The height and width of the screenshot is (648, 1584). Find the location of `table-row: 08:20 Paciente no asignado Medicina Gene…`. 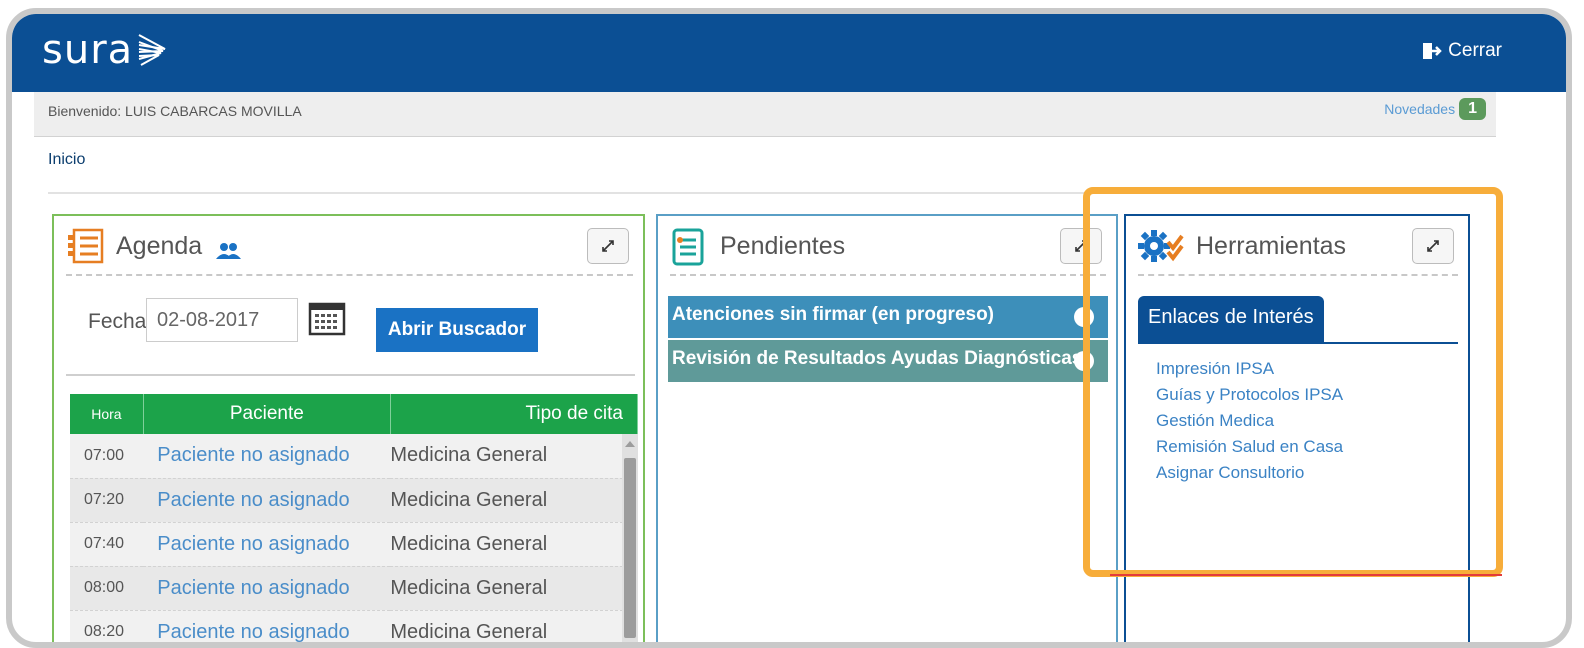

table-row: 08:20 Paciente no asignado Medicina Gene… is located at coordinates (354, 626).